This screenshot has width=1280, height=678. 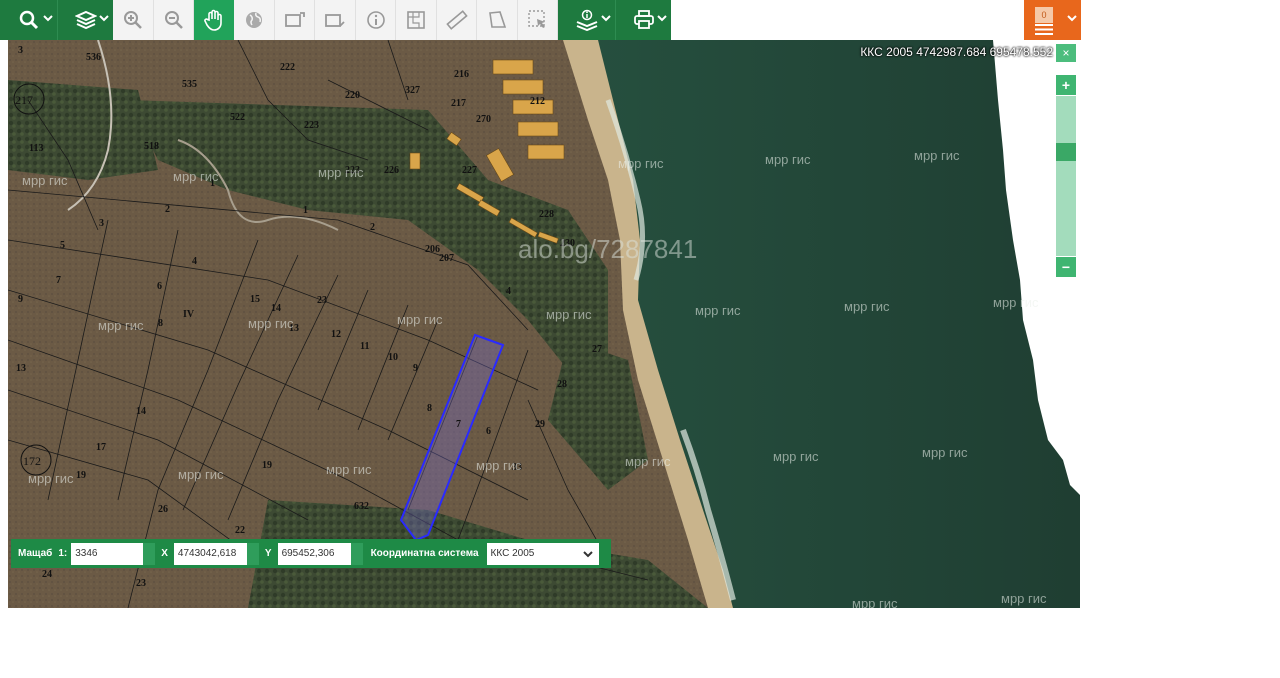 I want to click on cursor-coordinates: ККС 2005 4742987.684 695478.552, so click(x=956, y=52).